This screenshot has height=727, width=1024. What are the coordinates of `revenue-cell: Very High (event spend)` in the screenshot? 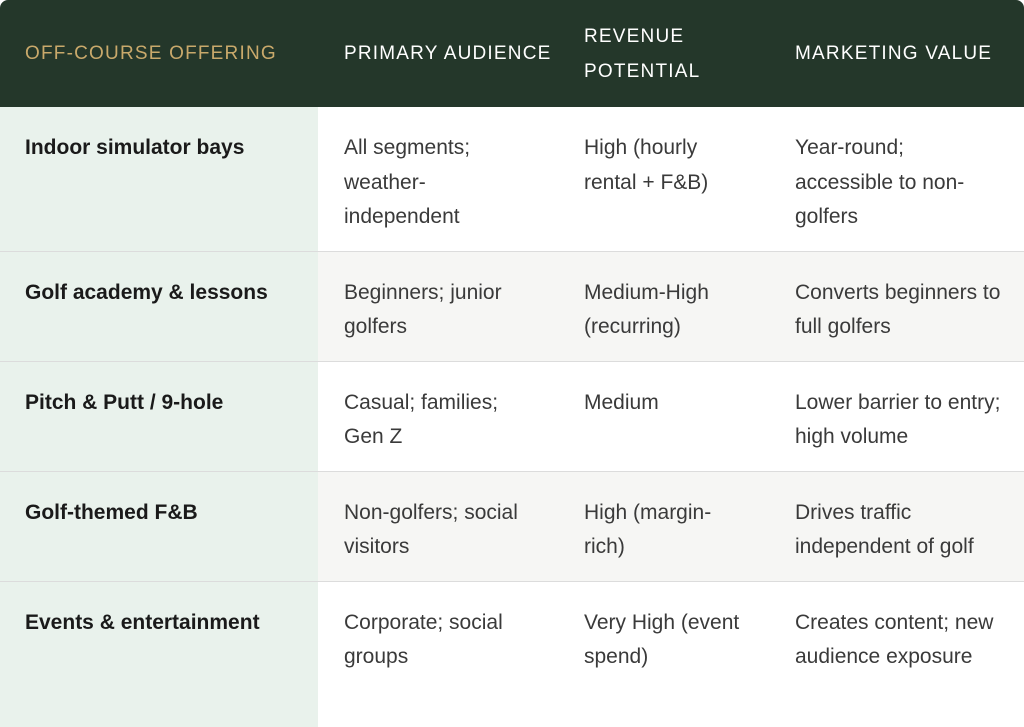 It's located at (663, 654).